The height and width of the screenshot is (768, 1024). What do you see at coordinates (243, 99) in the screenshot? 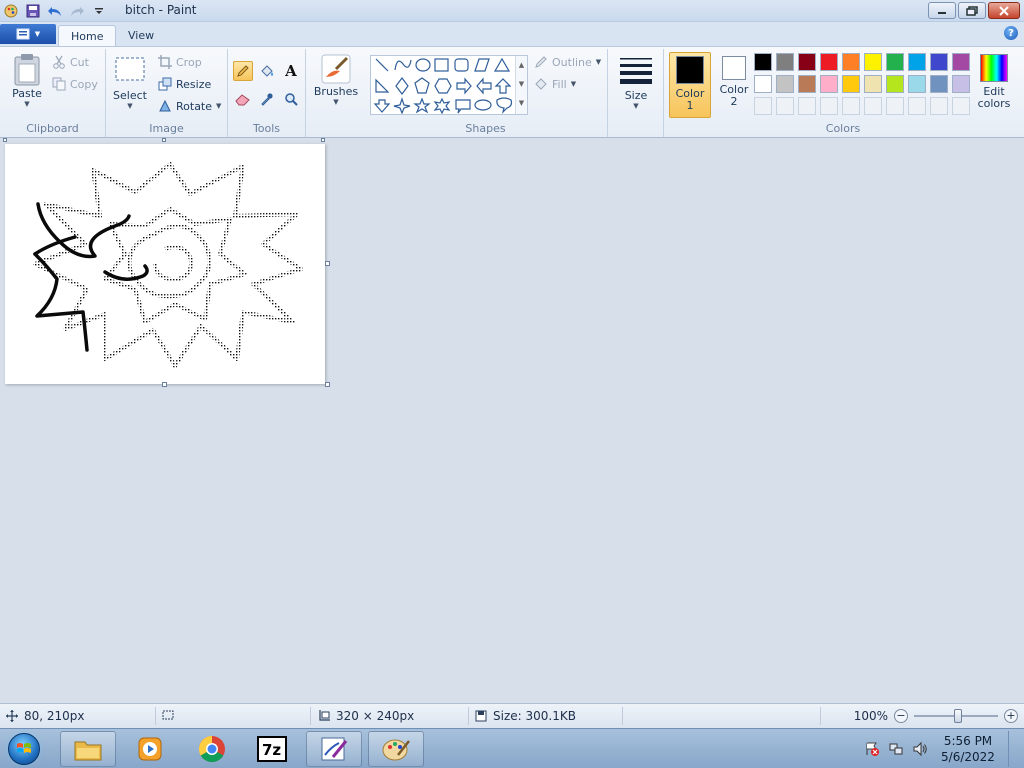
I see `eraser-icon` at bounding box center [243, 99].